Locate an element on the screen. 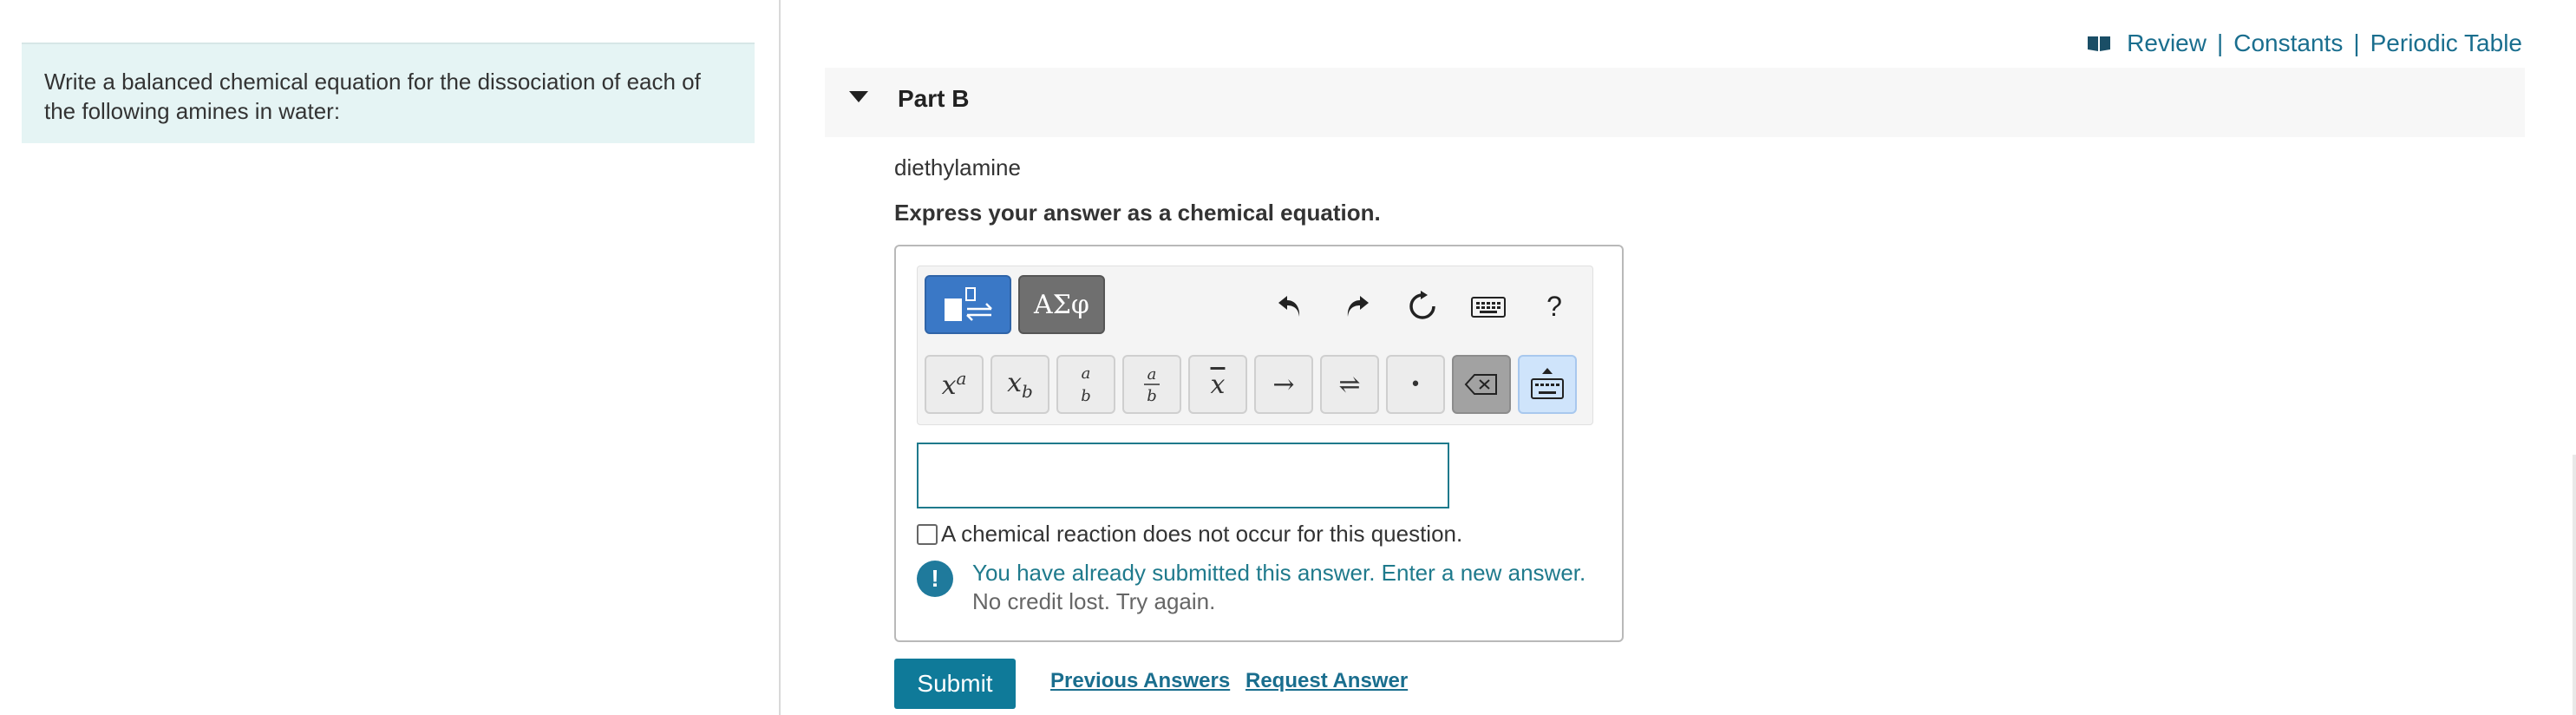 The width and height of the screenshot is (2576, 715). stacked-fraction-icon: a b is located at coordinates (1152, 385).